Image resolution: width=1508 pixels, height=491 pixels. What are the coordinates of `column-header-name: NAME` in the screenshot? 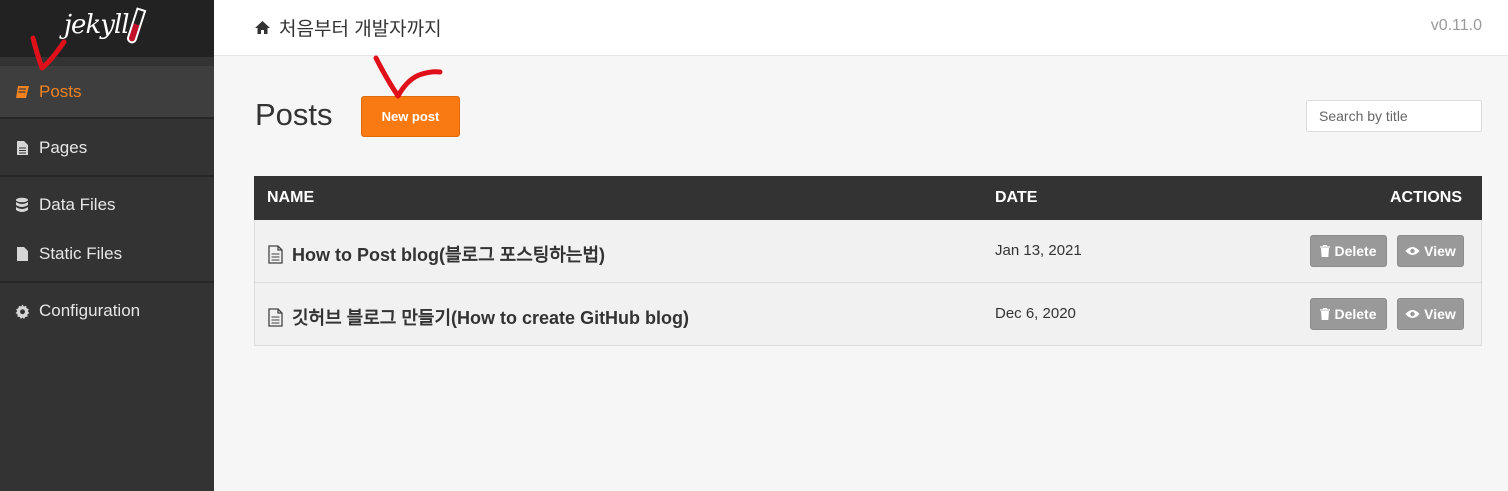 It's located at (291, 197).